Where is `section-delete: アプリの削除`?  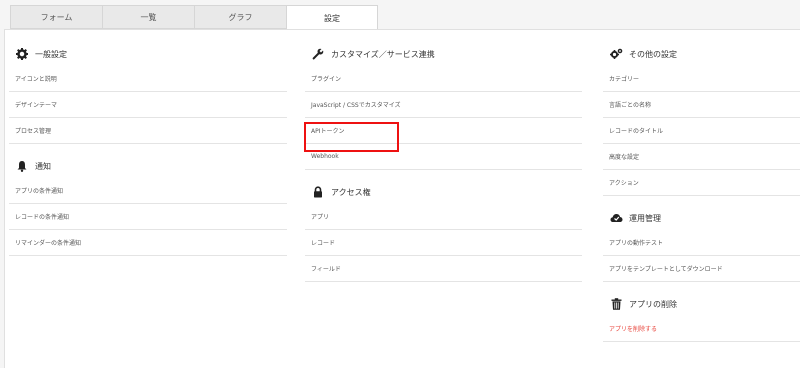 section-delete: アプリの削除 is located at coordinates (701, 304).